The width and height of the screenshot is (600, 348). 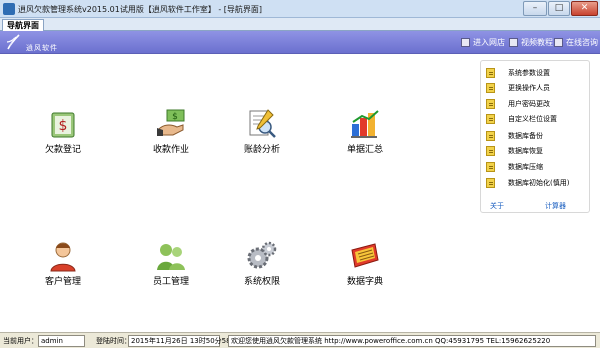 What do you see at coordinates (170, 150) in the screenshot?
I see `tile-label: 收款作业` at bounding box center [170, 150].